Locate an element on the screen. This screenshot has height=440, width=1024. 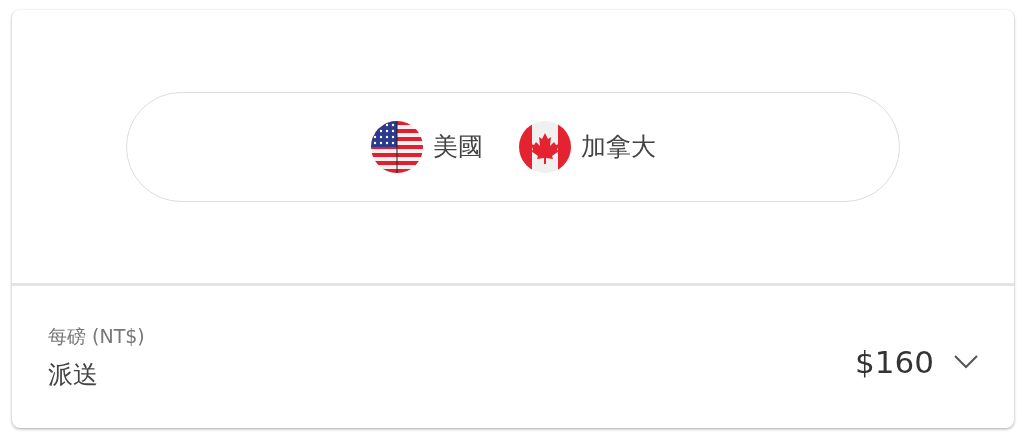
chevron-down-icon is located at coordinates (966, 362).